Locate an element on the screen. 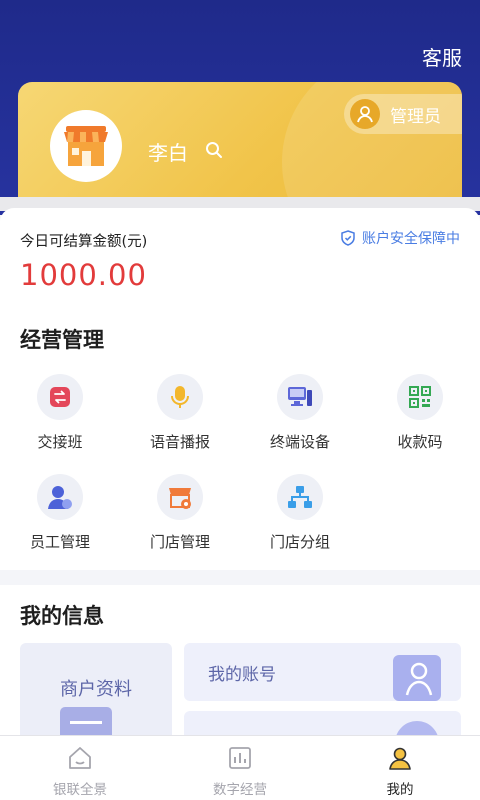  user-name: 李白 is located at coordinates (168, 153).